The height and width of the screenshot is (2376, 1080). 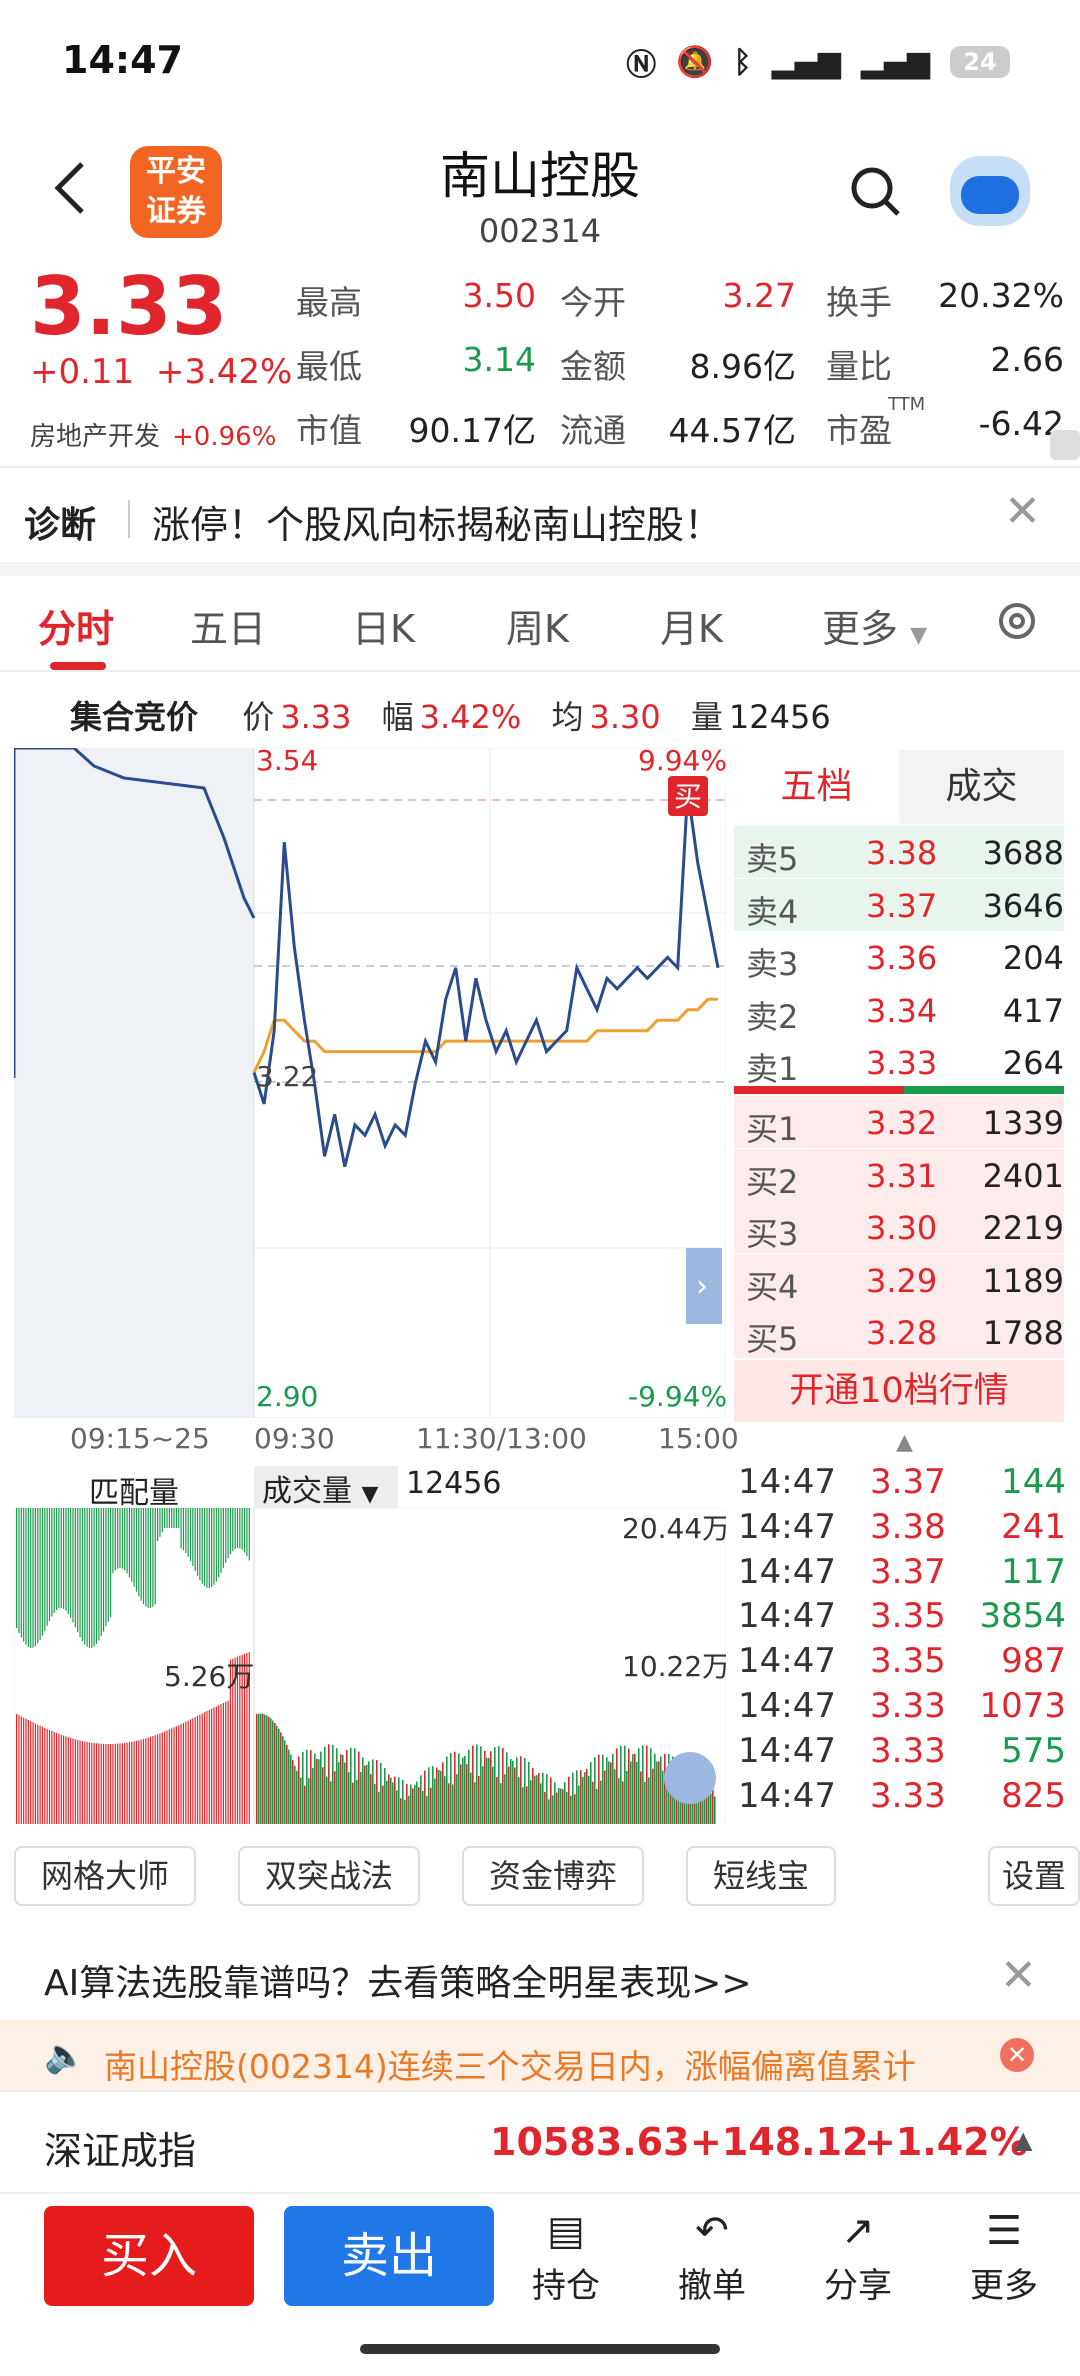 I want to click on ai-assistant-icon, so click(x=990, y=191).